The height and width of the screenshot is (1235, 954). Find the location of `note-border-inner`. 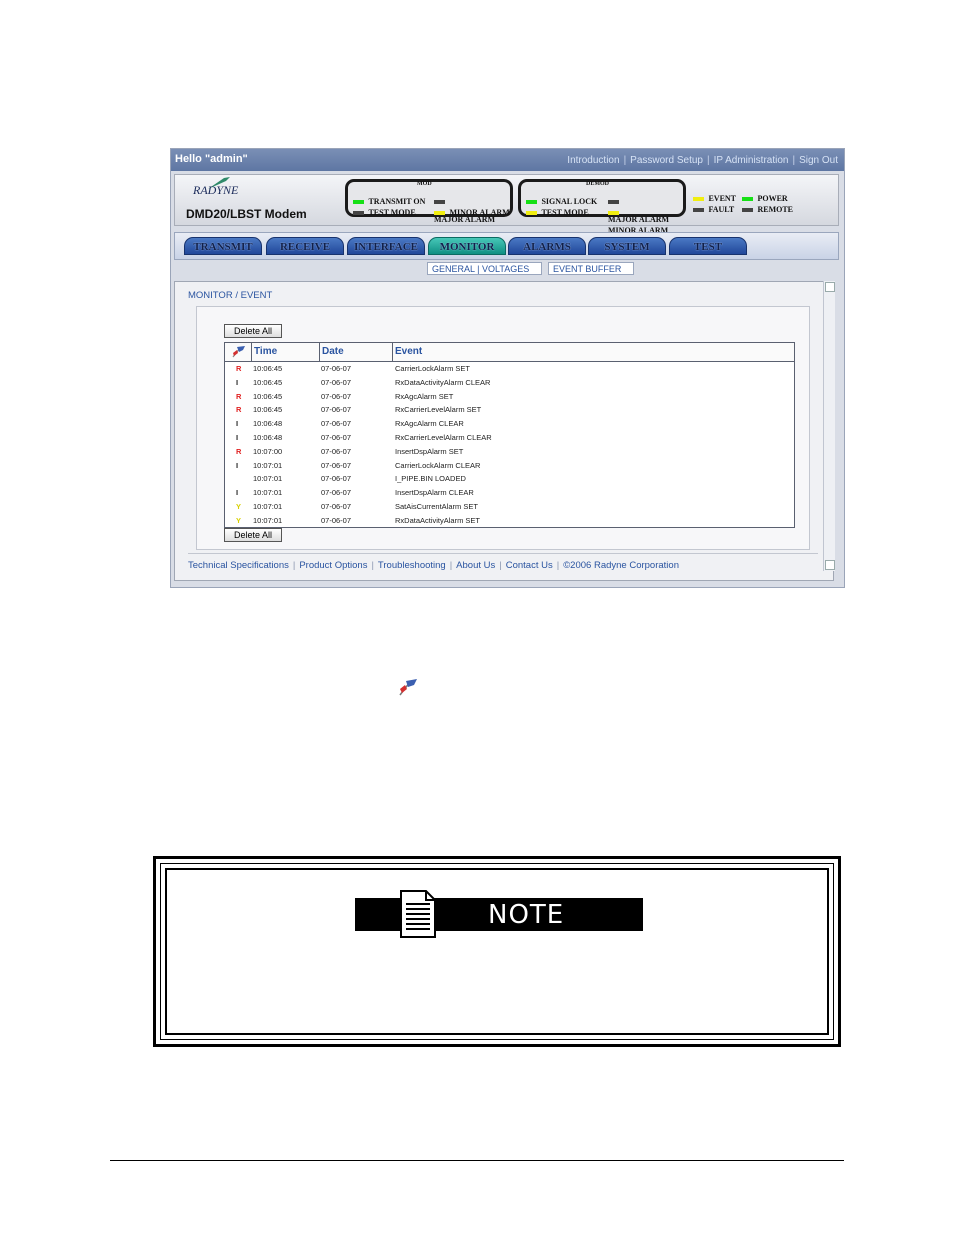

note-border-inner is located at coordinates (497, 951).